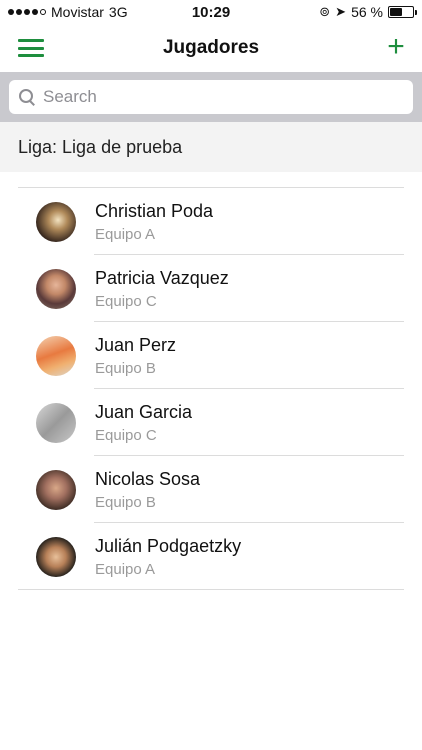 This screenshot has width=422, height=750. Describe the element at coordinates (144, 411) in the screenshot. I see `player-name: Juan Garcia` at that location.